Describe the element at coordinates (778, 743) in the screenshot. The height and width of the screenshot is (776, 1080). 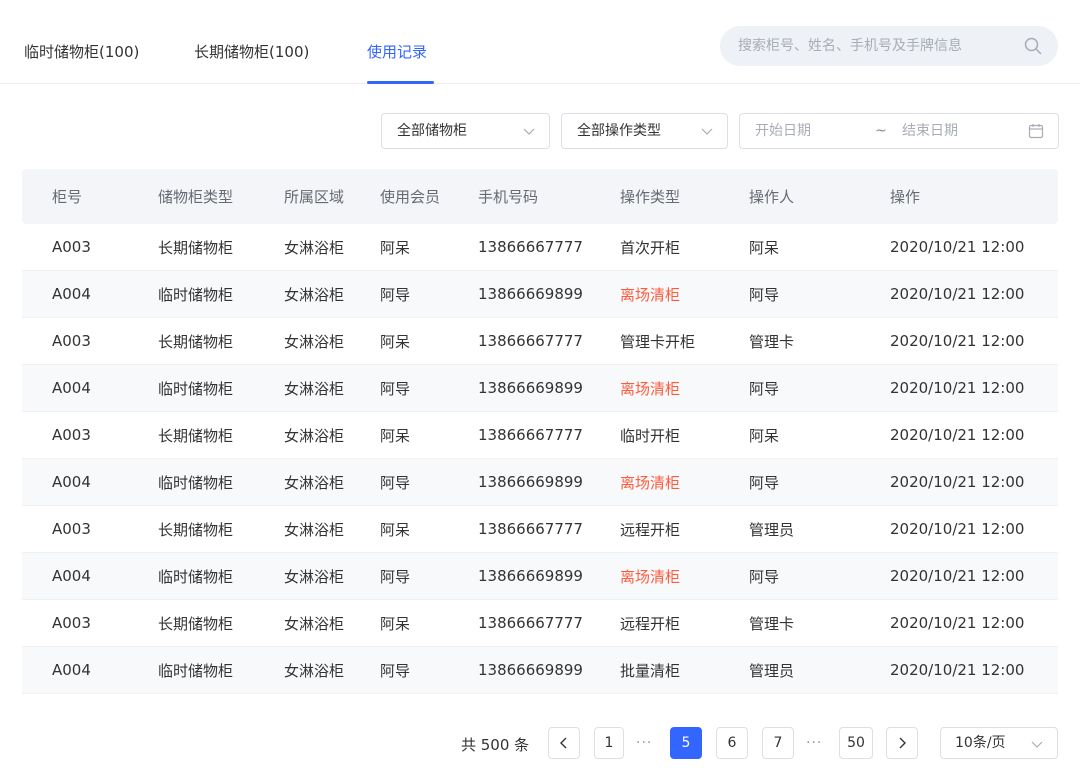
I see `page-button-7: 7` at that location.